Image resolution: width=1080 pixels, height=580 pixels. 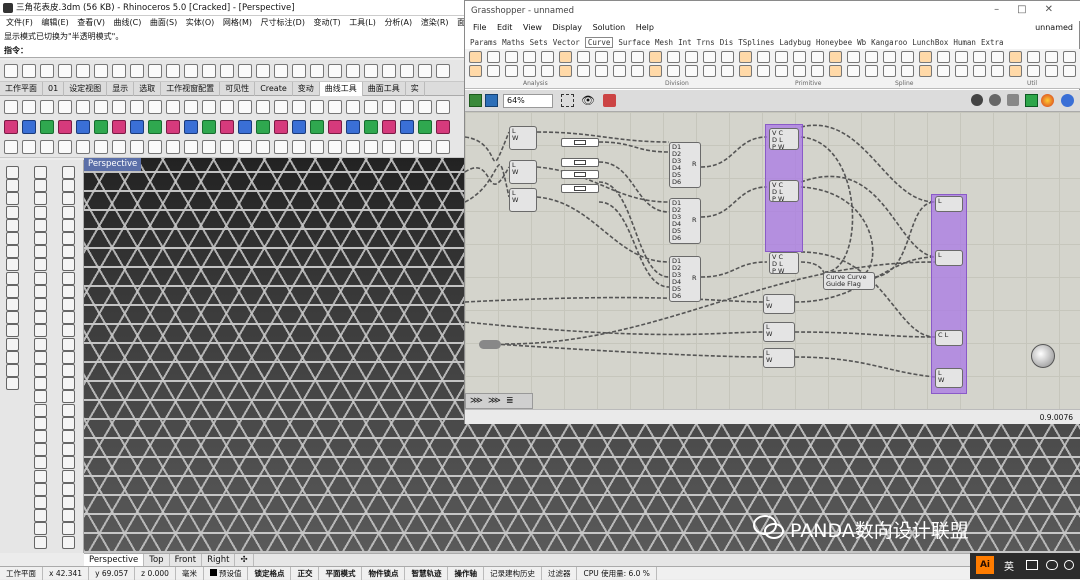 What do you see at coordinates (513, 573) in the screenshot?
I see `toggle-history: 记录建构历史` at bounding box center [513, 573].